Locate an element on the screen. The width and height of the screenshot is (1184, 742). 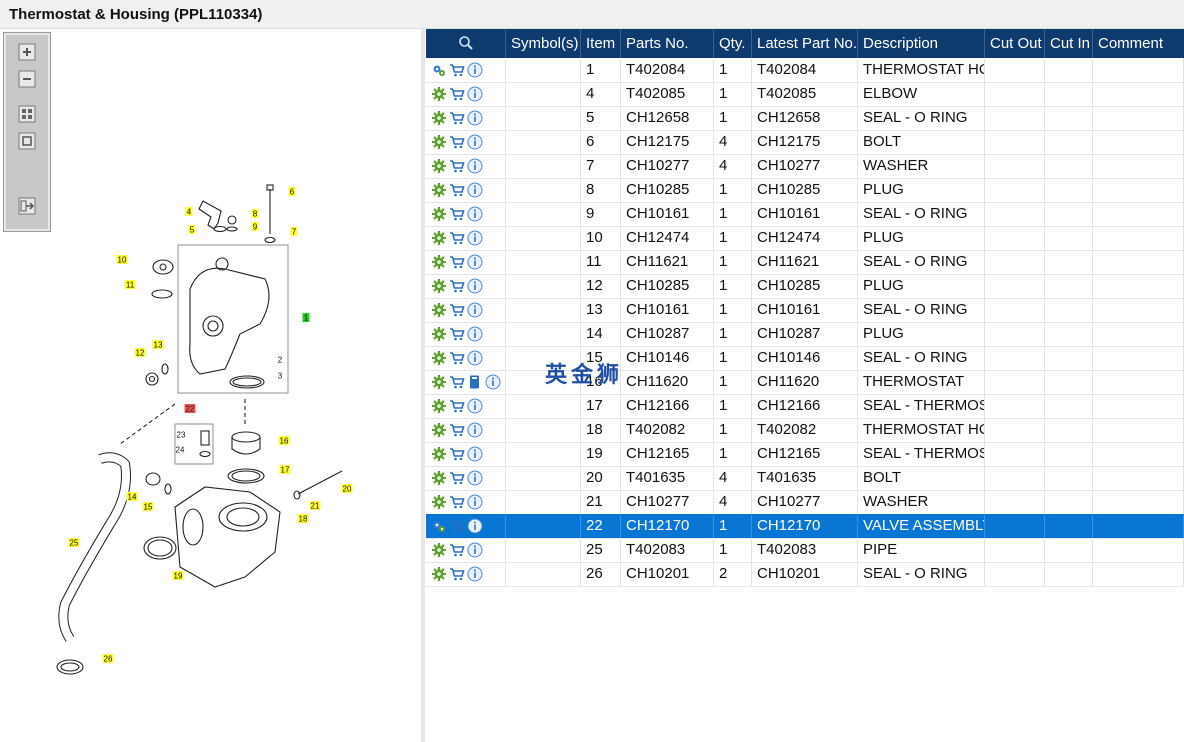
item-cell: 11 is located at coordinates (601, 262).